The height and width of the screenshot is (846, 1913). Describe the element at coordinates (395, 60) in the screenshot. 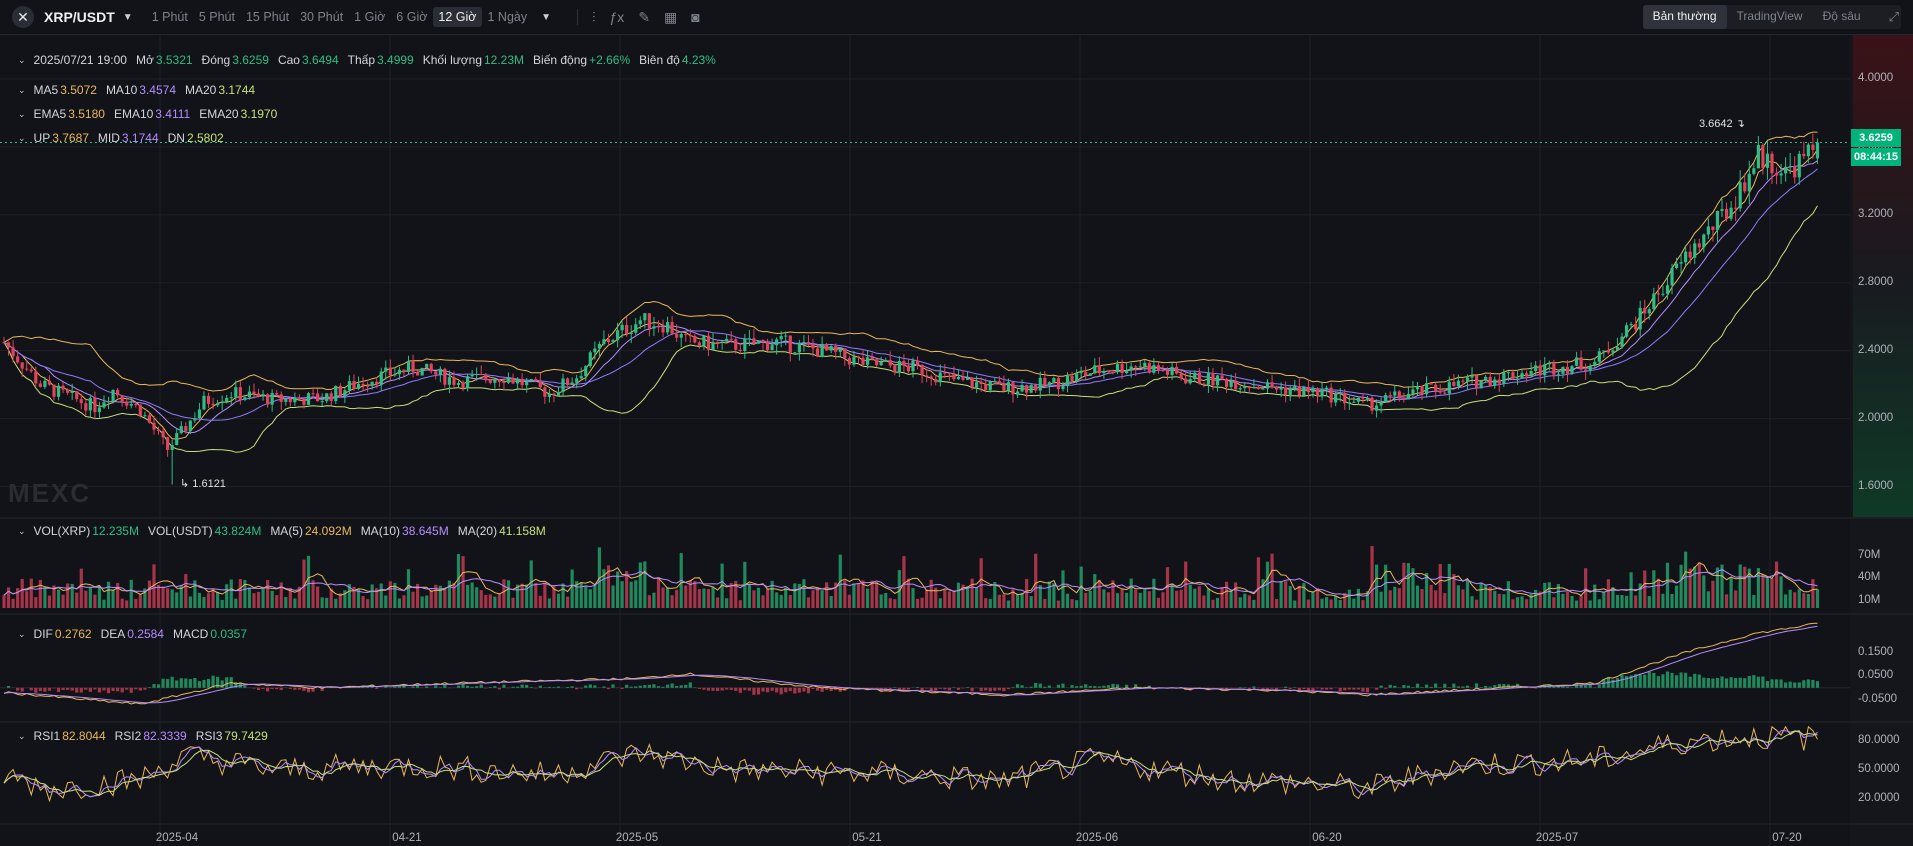

I see `low-value: 3.4999` at that location.